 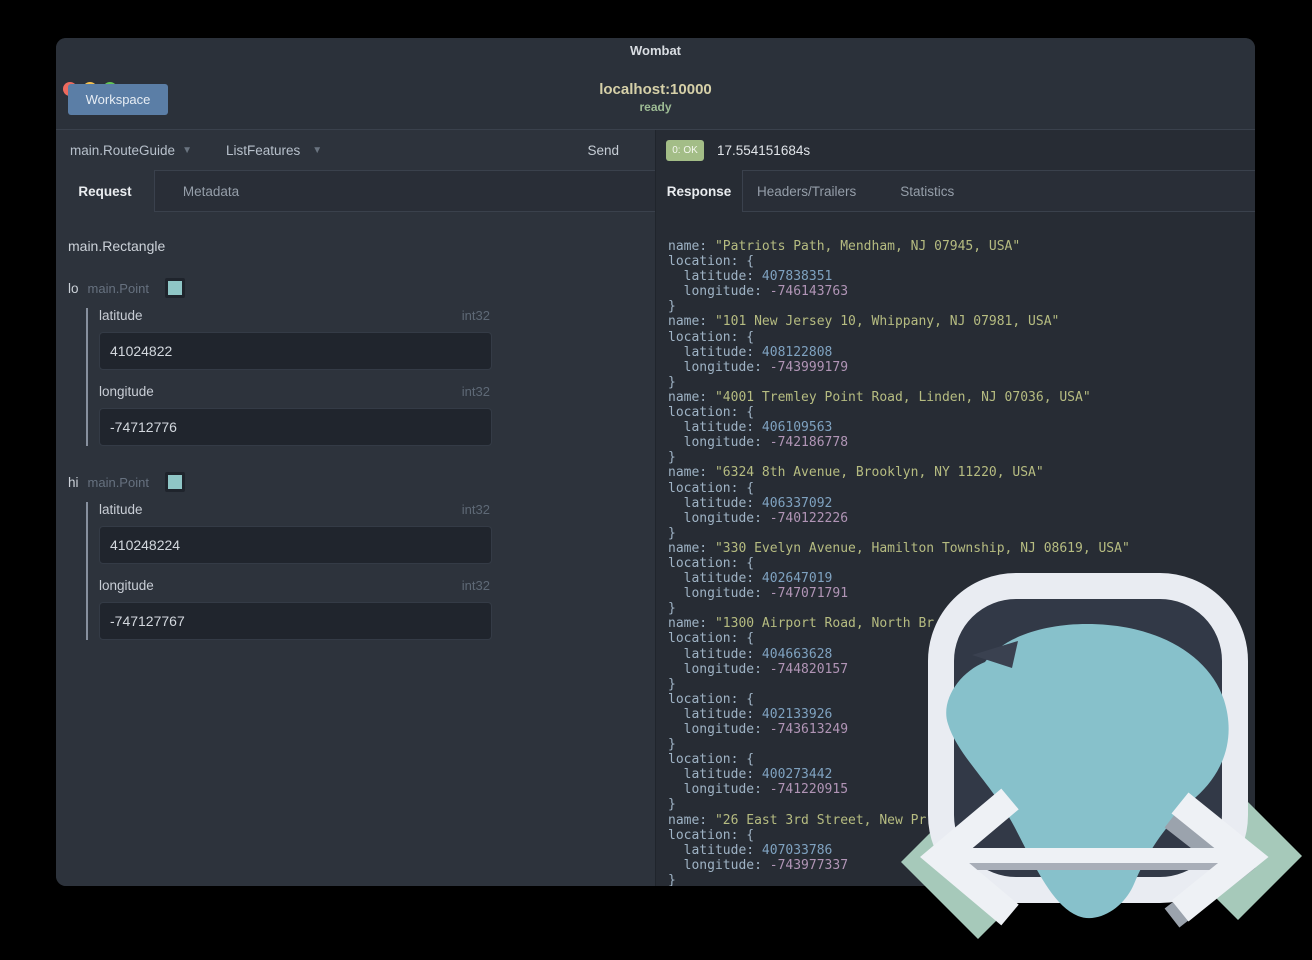 I want to click on field-value-input: 41024822, so click(x=295, y=351).